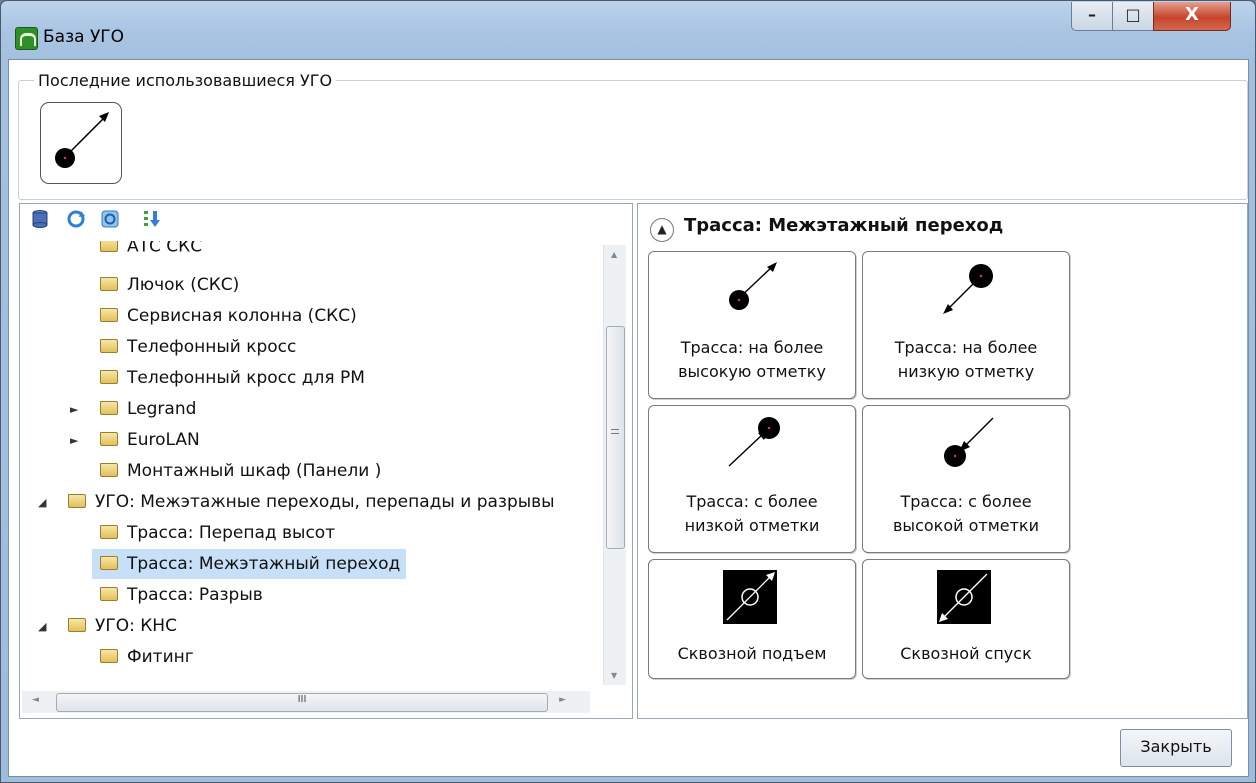 The image size is (1256, 783). I want to click on tree-item-label: Трасса: Перепад высот, so click(231, 533).